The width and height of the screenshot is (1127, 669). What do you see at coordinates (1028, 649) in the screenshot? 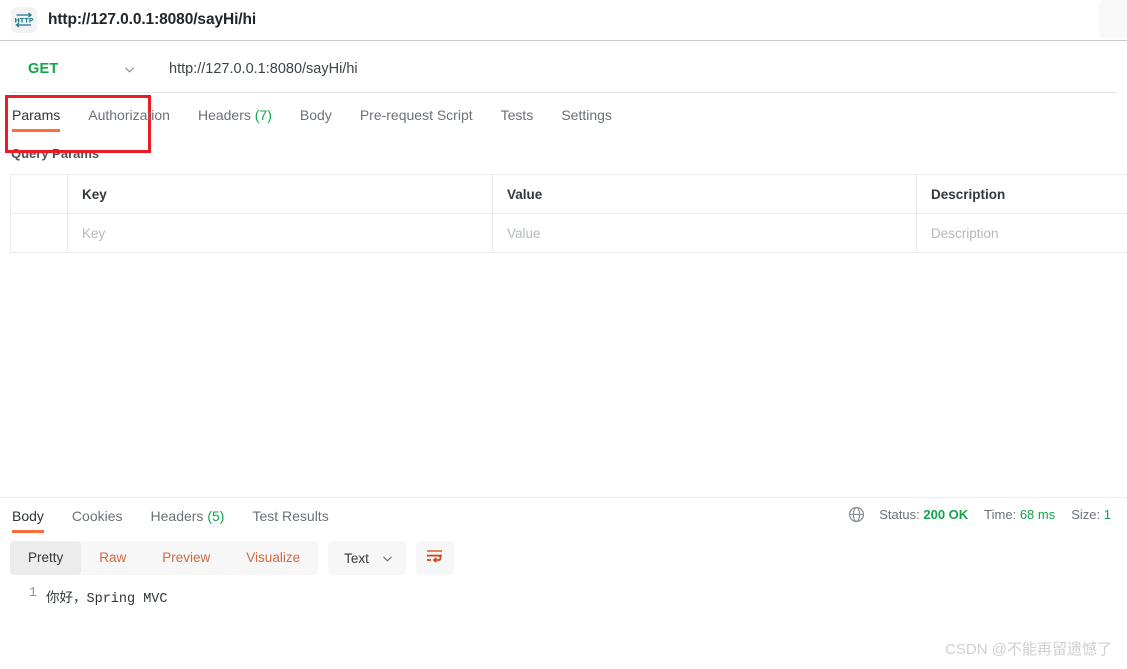
I see `watermark: CSDN @不能再留遗憾了` at bounding box center [1028, 649].